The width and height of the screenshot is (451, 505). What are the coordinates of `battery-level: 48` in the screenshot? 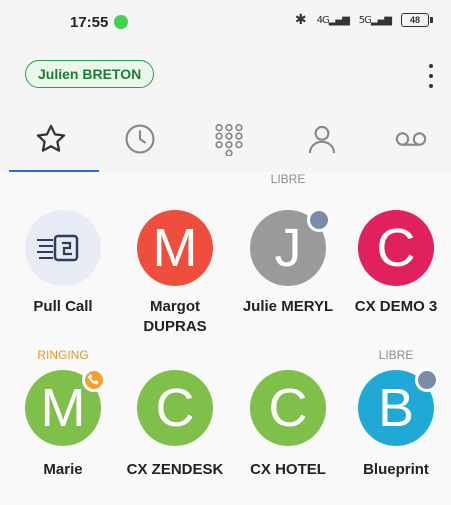 It's located at (414, 20).